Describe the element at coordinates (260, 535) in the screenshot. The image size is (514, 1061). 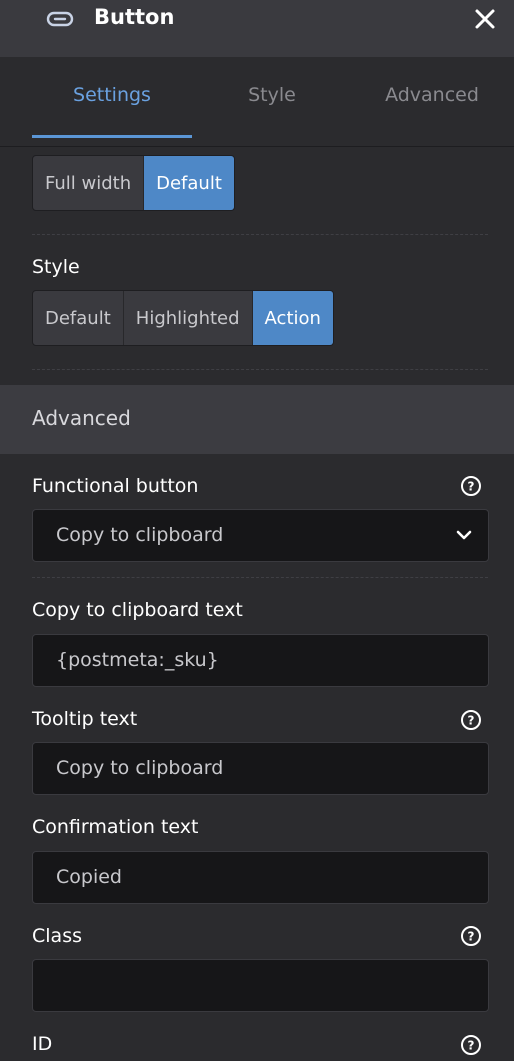
I see `functional-button-select: Copy to clipboard` at that location.